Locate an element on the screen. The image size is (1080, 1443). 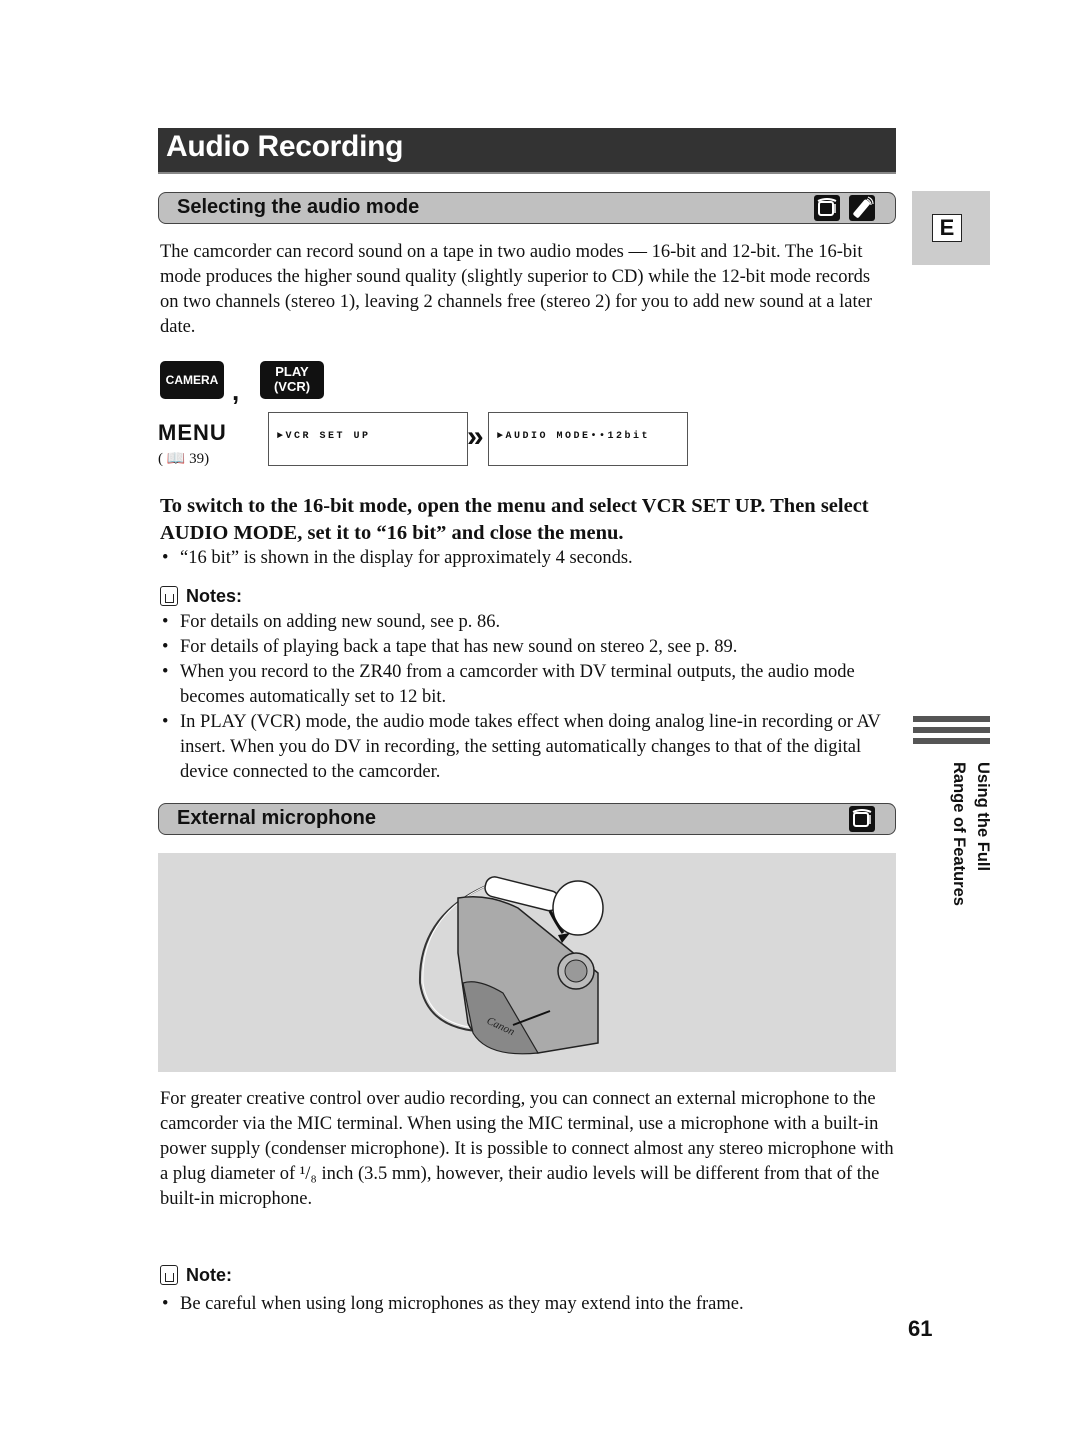
menu-step-text: ►VCR SET UP is located at coordinates (324, 436).